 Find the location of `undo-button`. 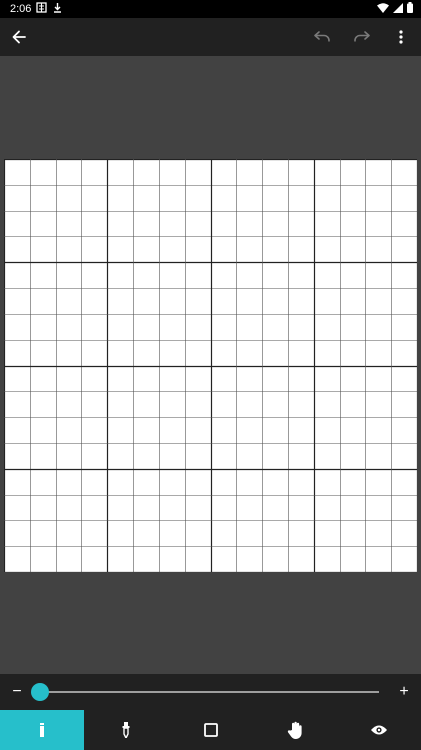

undo-button is located at coordinates (322, 37).